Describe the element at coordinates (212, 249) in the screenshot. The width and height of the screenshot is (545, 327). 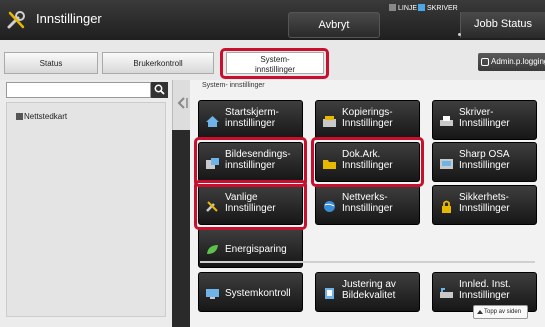
I see `leaf-icon` at that location.